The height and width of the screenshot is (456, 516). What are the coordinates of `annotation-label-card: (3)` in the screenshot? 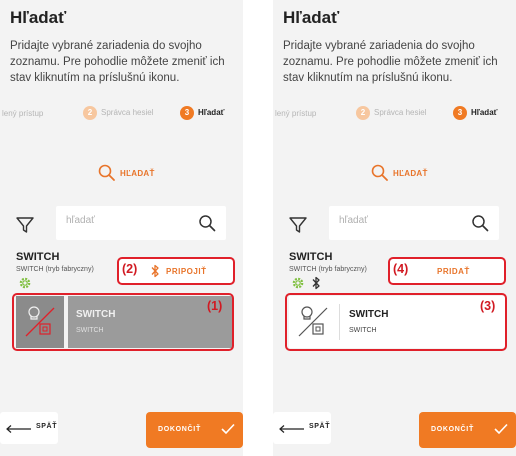 It's located at (488, 306).